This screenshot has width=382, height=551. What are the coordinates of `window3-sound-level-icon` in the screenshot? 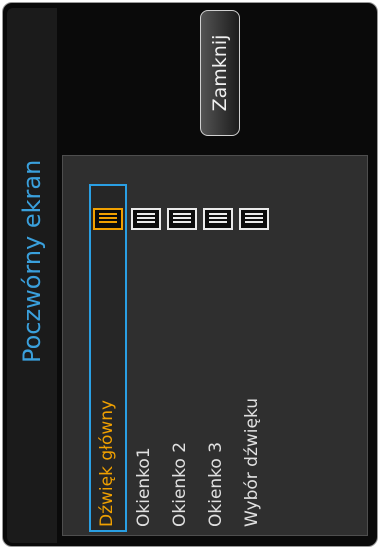 It's located at (218, 219).